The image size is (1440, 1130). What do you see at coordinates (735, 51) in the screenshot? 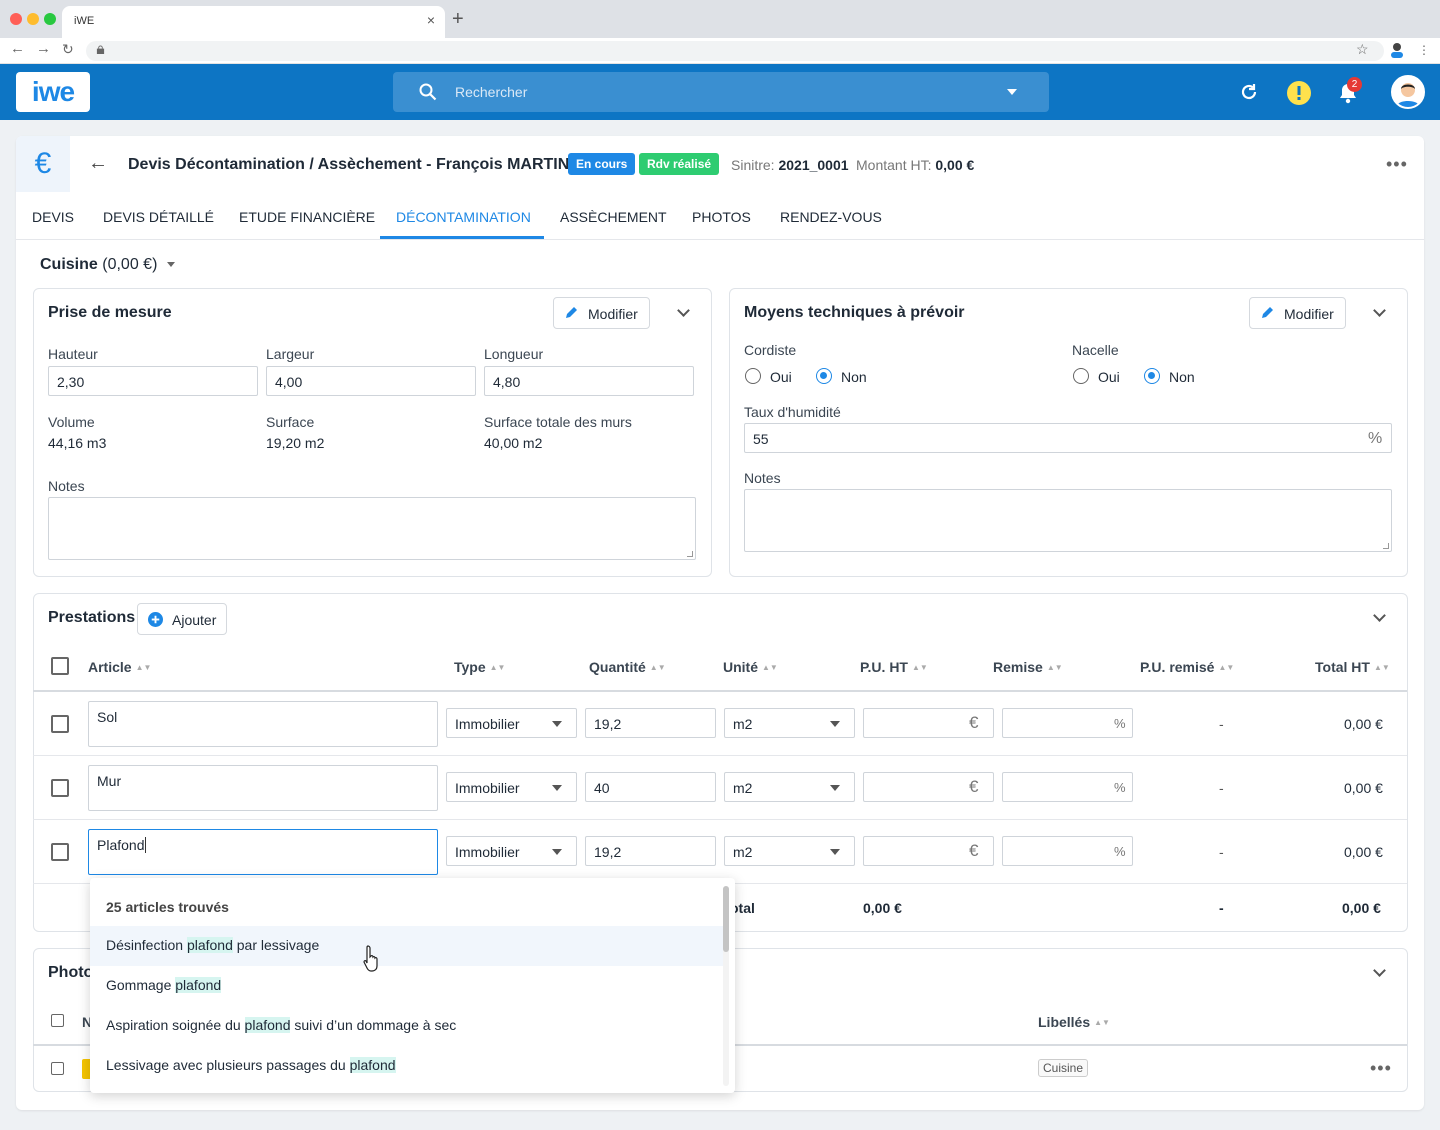
I see `address-bar` at bounding box center [735, 51].